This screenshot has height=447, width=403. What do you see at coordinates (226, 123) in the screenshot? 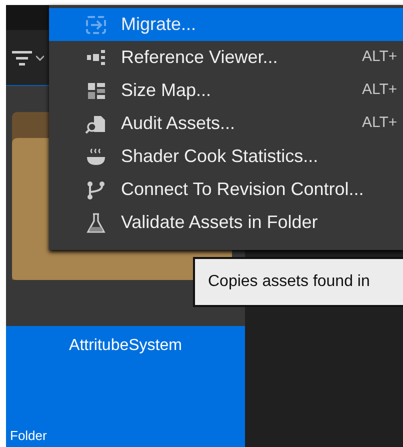
I see `menu-item: Audit Assets... ALT+` at bounding box center [226, 123].